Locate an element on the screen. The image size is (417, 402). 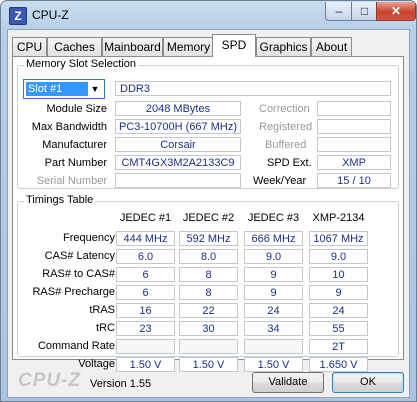
spd-ext-value: XMP is located at coordinates (354, 162).